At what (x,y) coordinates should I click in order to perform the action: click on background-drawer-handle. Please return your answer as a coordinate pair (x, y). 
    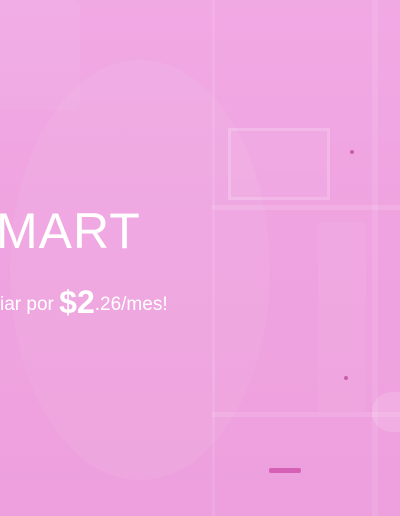
    Looking at the image, I should click on (285, 470).